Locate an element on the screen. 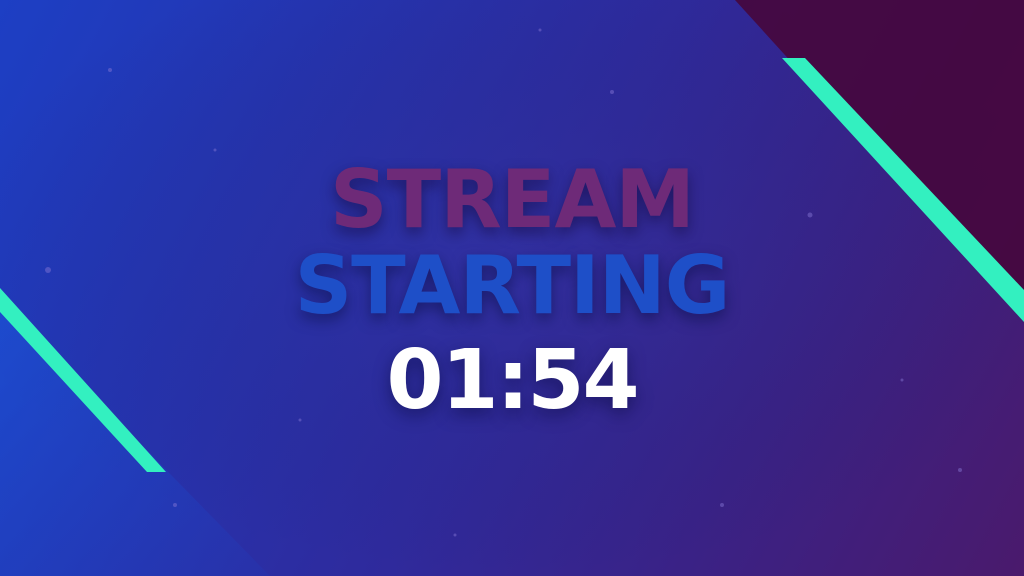 The width and height of the screenshot is (1024, 576). countdown-timer: 01:54 is located at coordinates (512, 380).